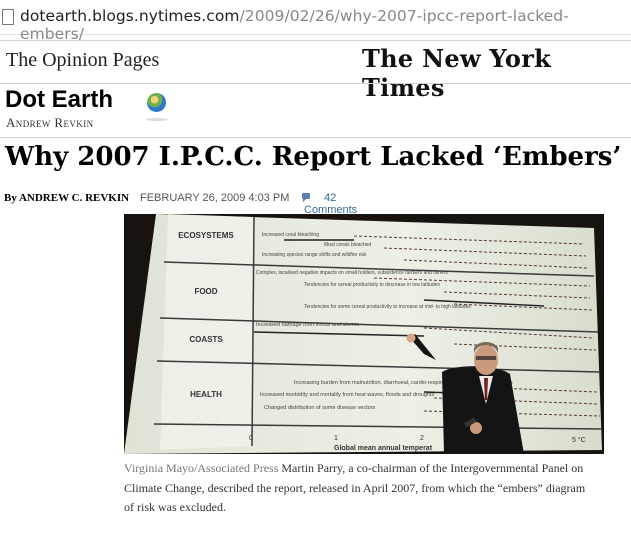 The image size is (631, 540). Describe the element at coordinates (336, 438) in the screenshot. I see `axis-tick-1: 1` at that location.